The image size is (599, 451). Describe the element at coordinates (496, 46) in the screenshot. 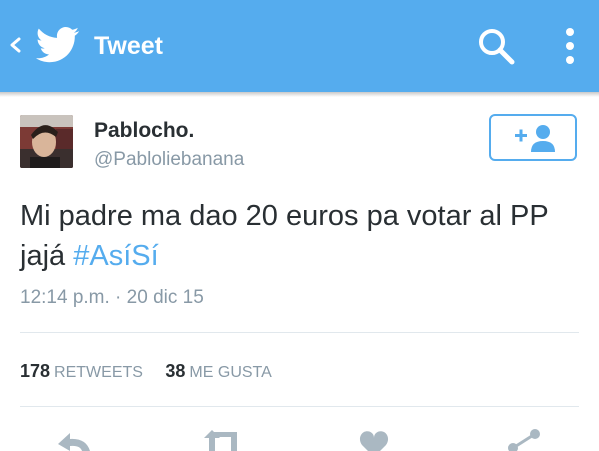

I see `search-icon` at that location.